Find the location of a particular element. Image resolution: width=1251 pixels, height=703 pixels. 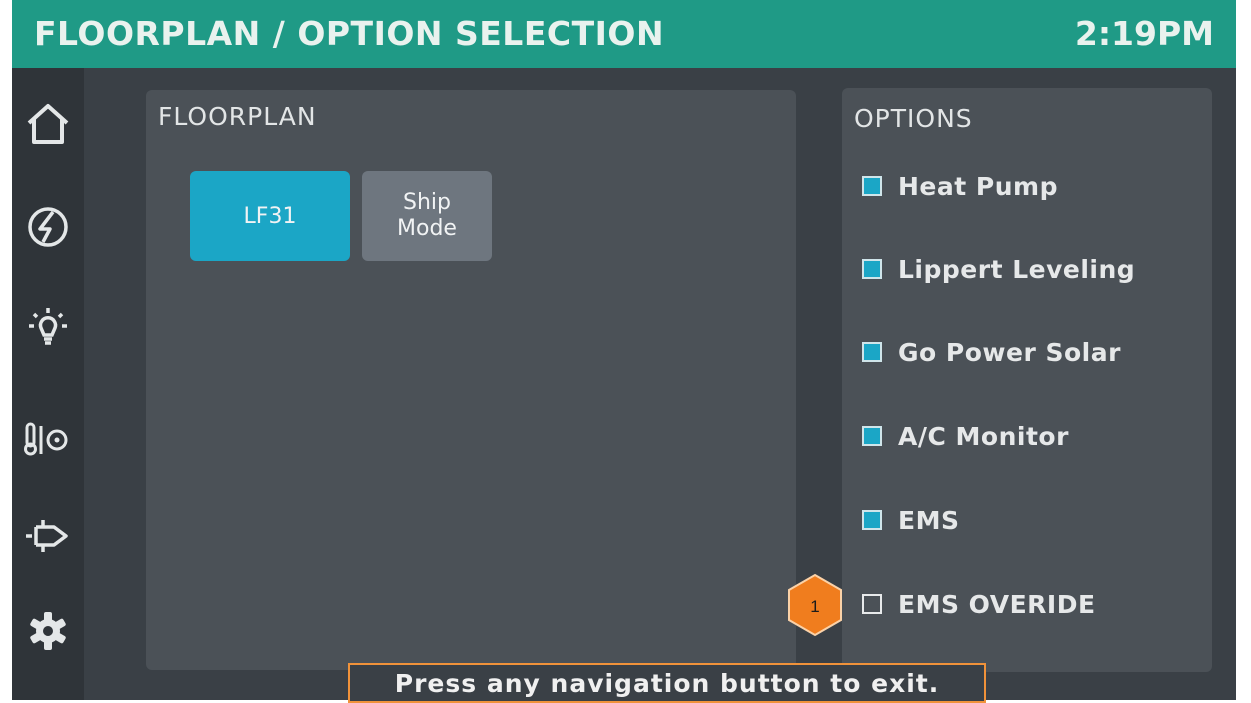

generator-icon is located at coordinates (47, 536).